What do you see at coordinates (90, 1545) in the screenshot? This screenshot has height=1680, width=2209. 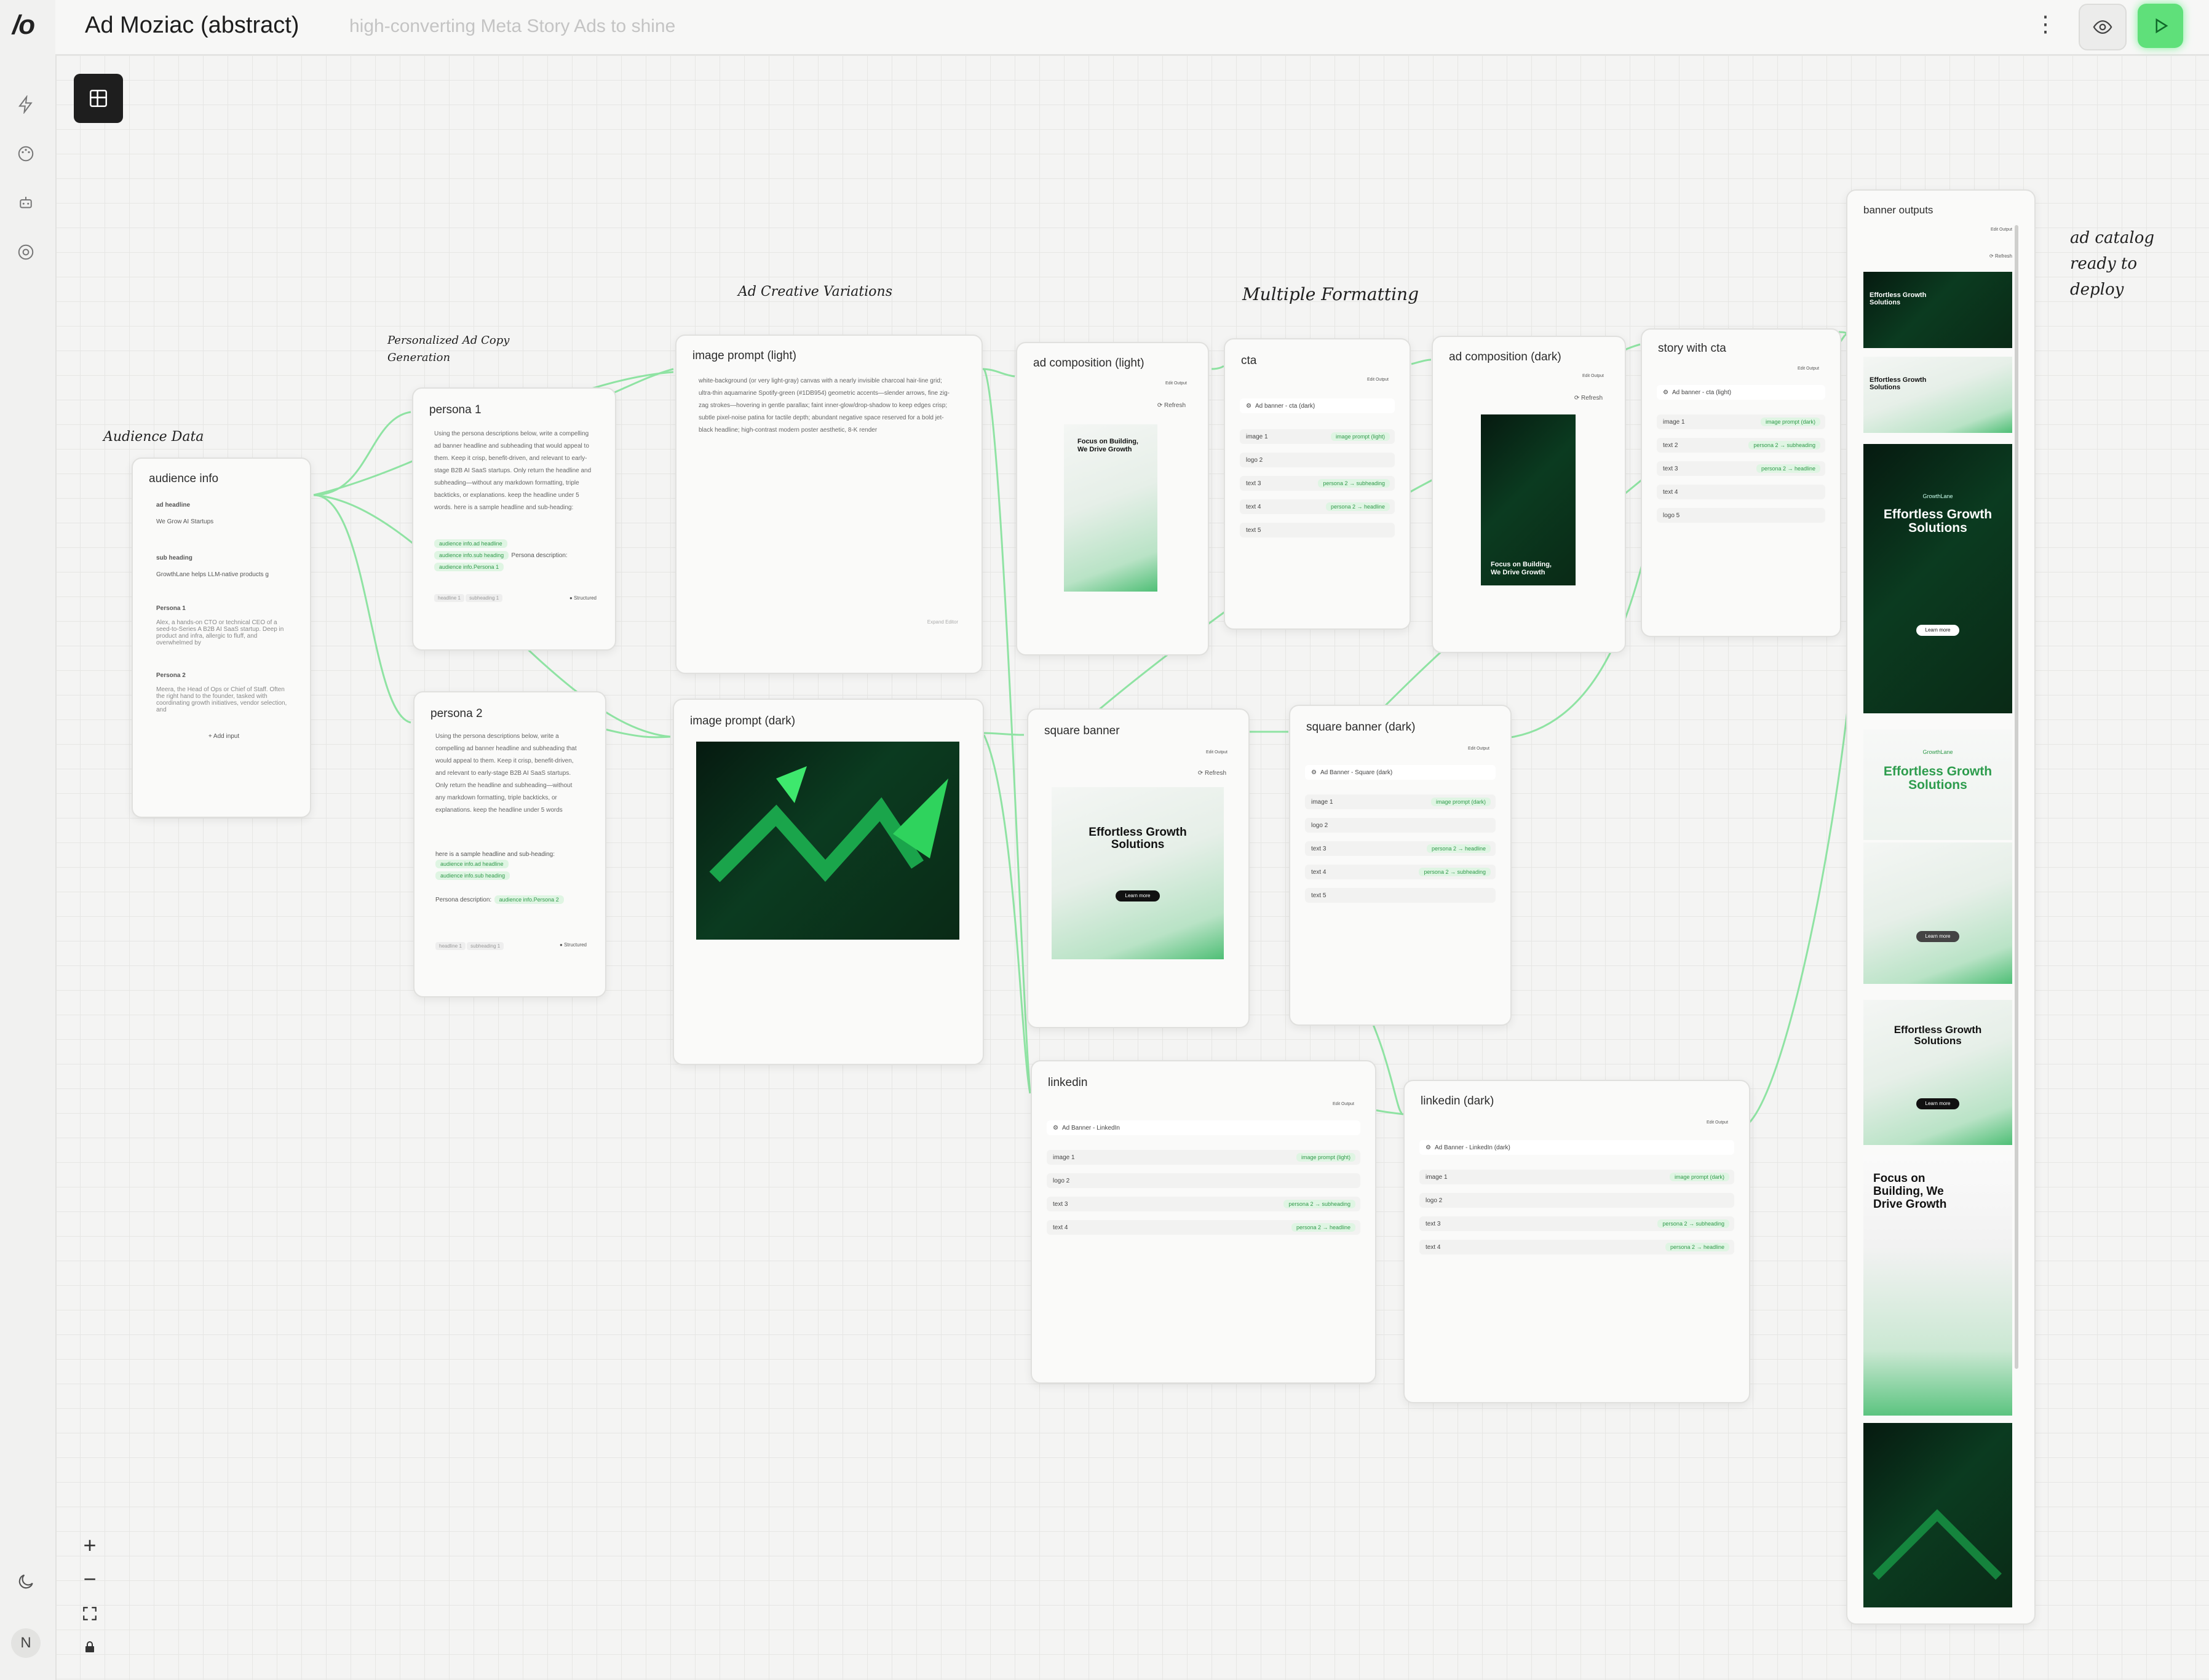 I see `zoom-in-button: +` at bounding box center [90, 1545].